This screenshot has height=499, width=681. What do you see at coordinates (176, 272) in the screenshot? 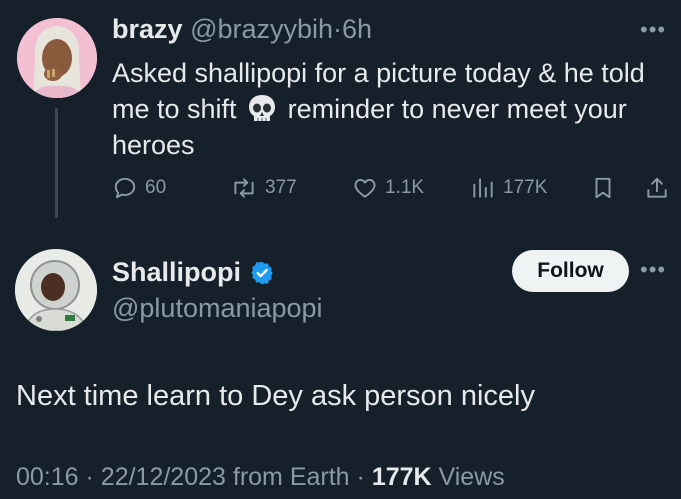
I see `focused-display-name: Shallipopi` at bounding box center [176, 272].